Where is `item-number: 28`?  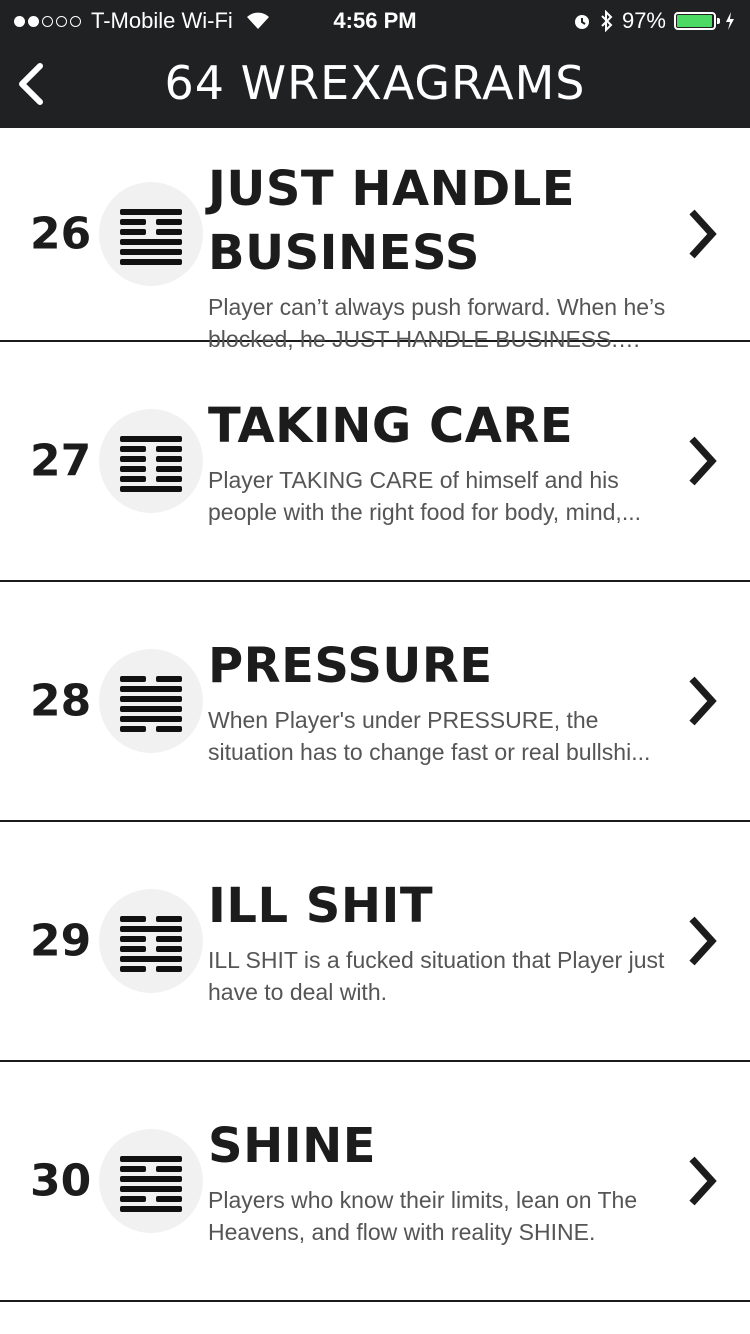 item-number: 28 is located at coordinates (61, 701).